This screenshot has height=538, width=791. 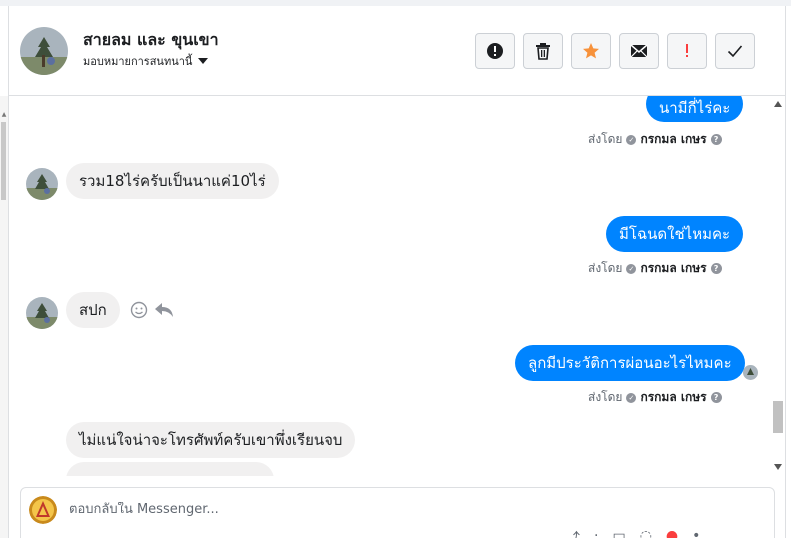 I want to click on assign-conversation-dropdown: มอบหมายการสนทนานี้, so click(x=146, y=61).